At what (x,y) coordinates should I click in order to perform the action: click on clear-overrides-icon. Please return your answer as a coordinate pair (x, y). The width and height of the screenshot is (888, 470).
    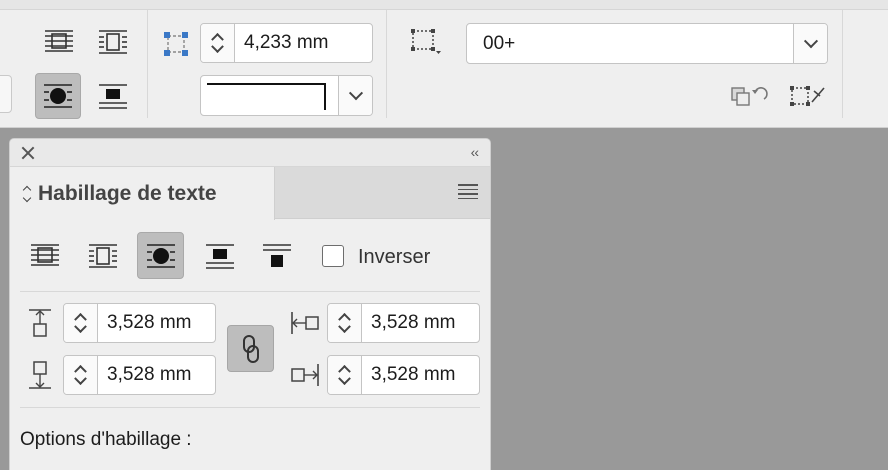
    Looking at the image, I should click on (807, 96).